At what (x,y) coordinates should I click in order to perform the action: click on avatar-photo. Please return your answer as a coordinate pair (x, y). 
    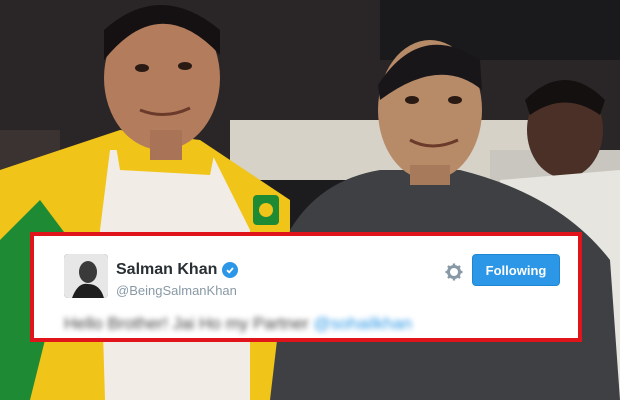
    Looking at the image, I should click on (86, 276).